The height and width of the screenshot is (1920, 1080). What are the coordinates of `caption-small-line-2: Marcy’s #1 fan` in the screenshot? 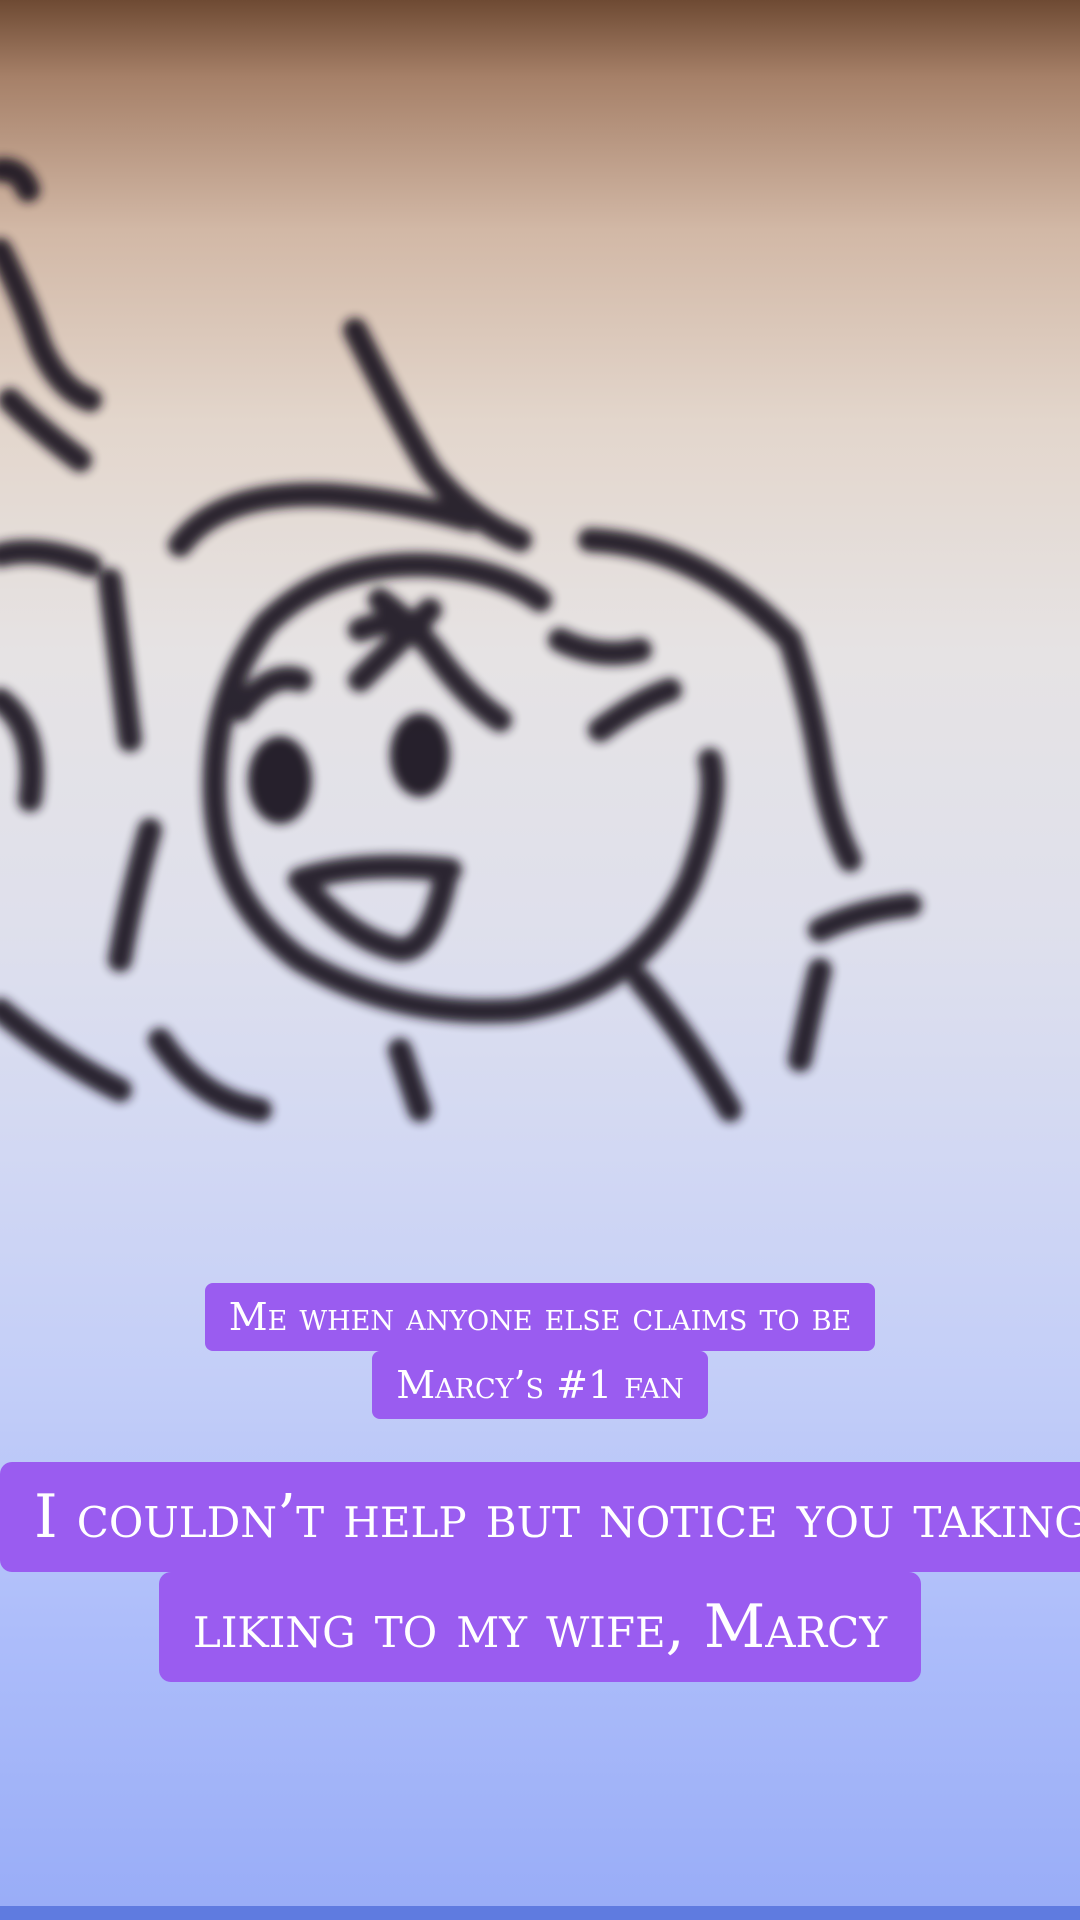 It's located at (540, 1385).